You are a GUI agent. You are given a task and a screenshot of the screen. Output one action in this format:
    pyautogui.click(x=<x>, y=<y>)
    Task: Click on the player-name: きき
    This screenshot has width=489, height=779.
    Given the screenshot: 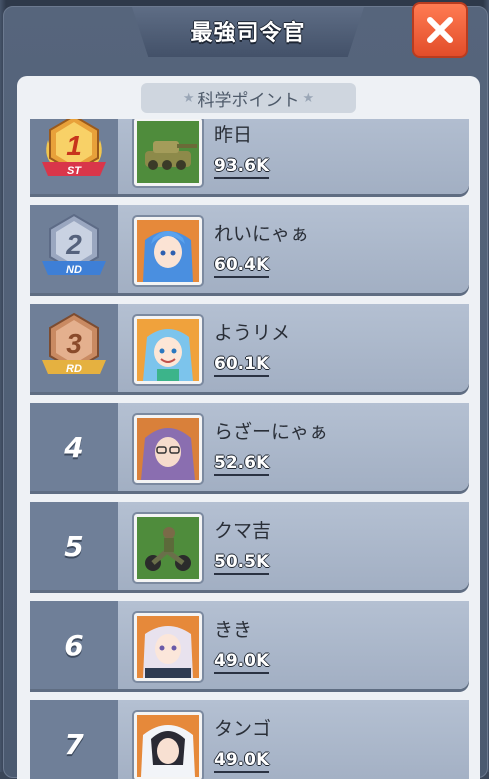 What is the action you would take?
    pyautogui.click(x=233, y=630)
    